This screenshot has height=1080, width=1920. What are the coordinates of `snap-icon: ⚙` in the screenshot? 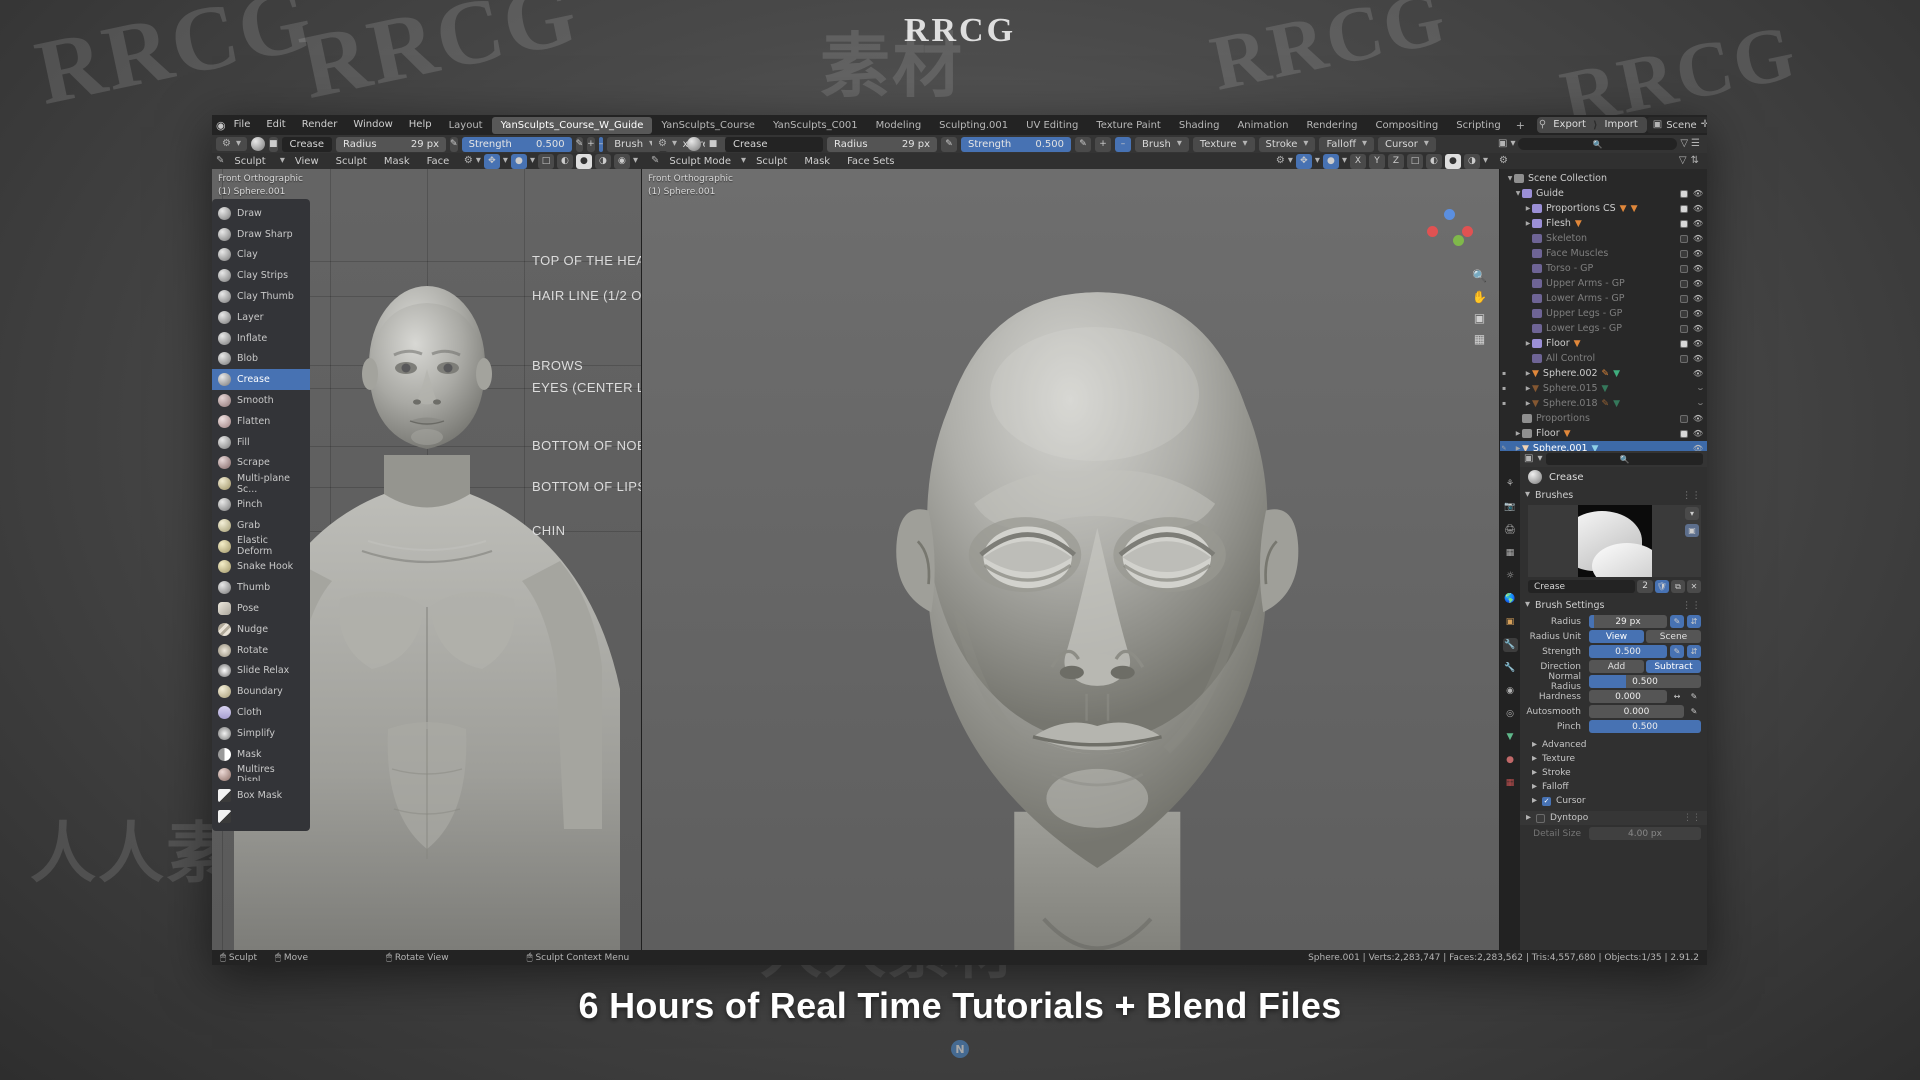 It's located at (468, 161).